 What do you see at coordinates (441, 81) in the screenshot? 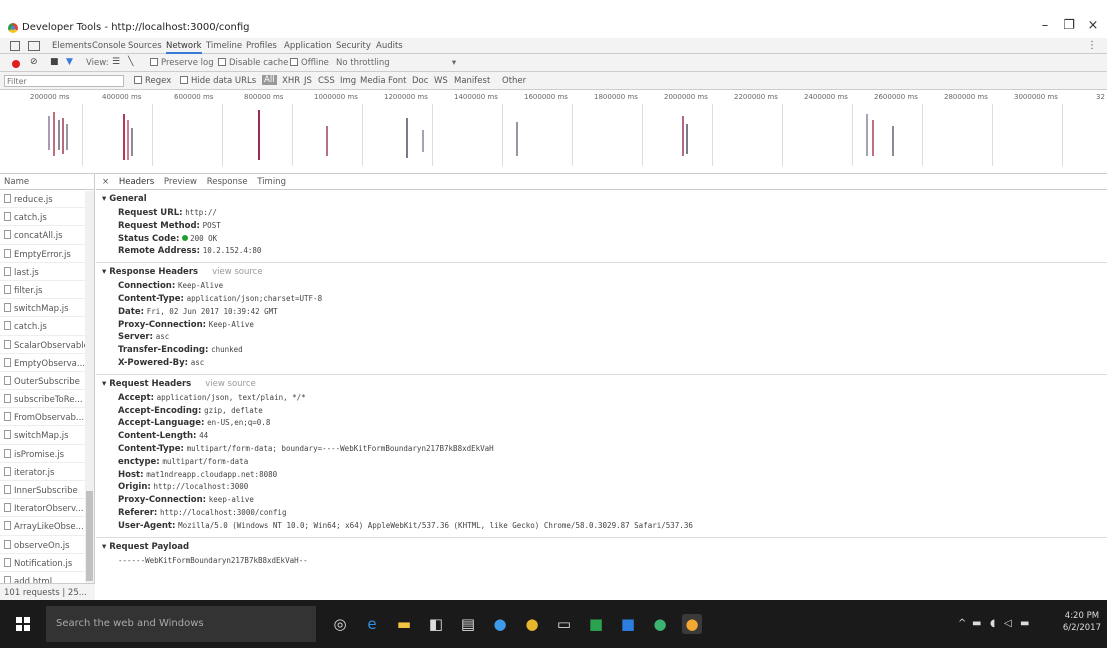
I see `type-filter-ws: WS` at bounding box center [441, 81].